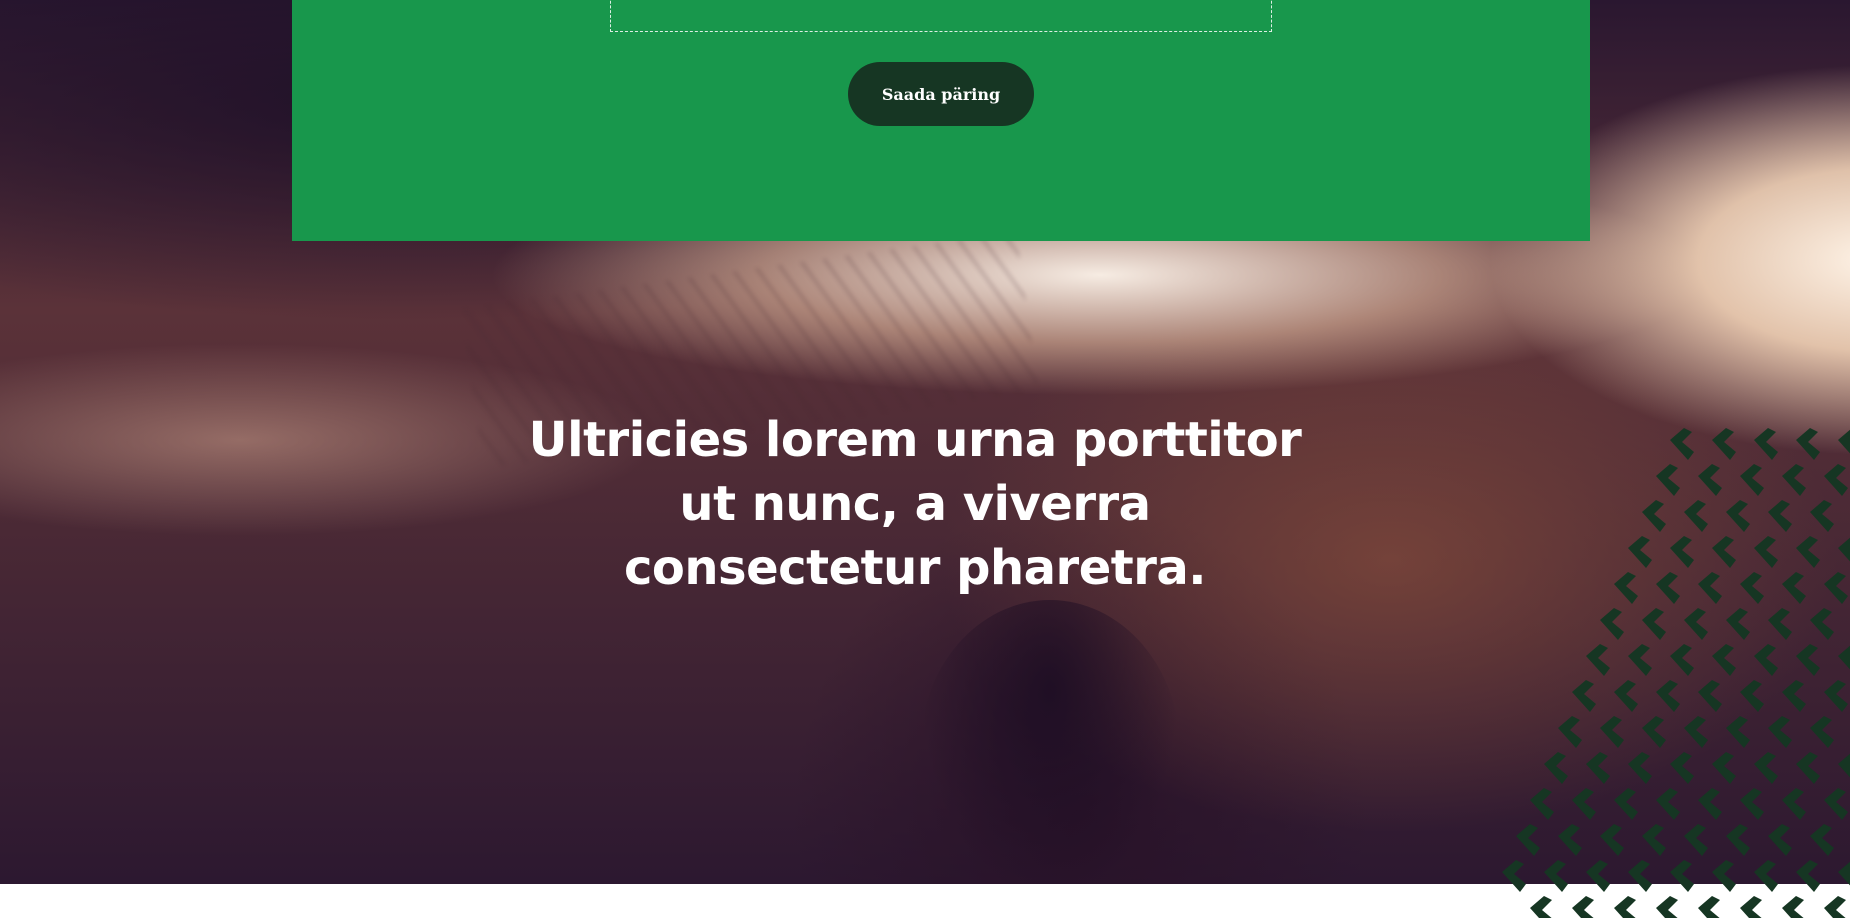 This screenshot has width=1850, height=918. What do you see at coordinates (941, 16) in the screenshot?
I see `form-dropzone-field` at bounding box center [941, 16].